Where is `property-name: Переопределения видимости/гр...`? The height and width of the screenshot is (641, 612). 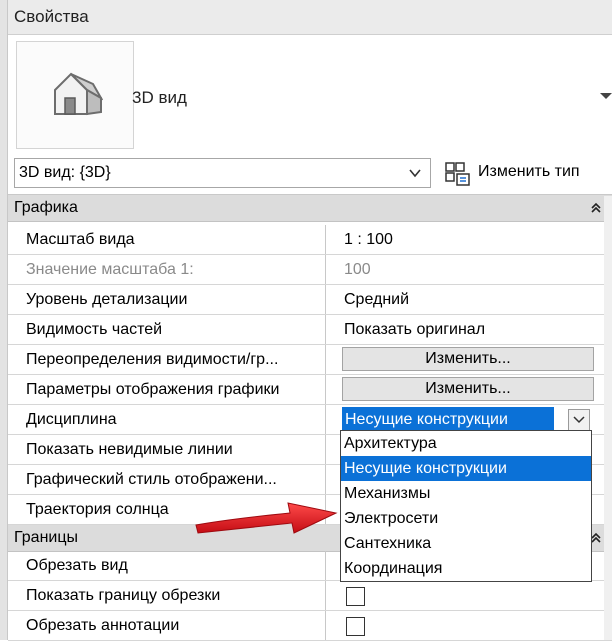 property-name: Переопределения видимости/гр... is located at coordinates (167, 359).